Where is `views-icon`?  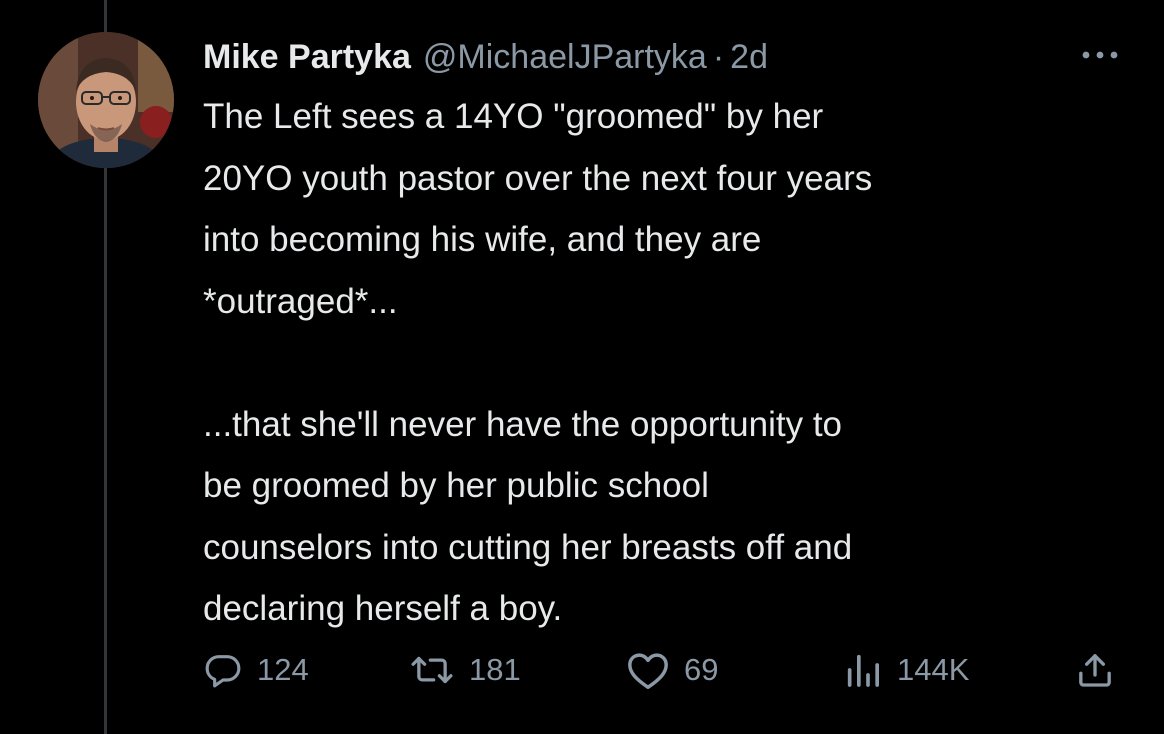
views-icon is located at coordinates (863, 670).